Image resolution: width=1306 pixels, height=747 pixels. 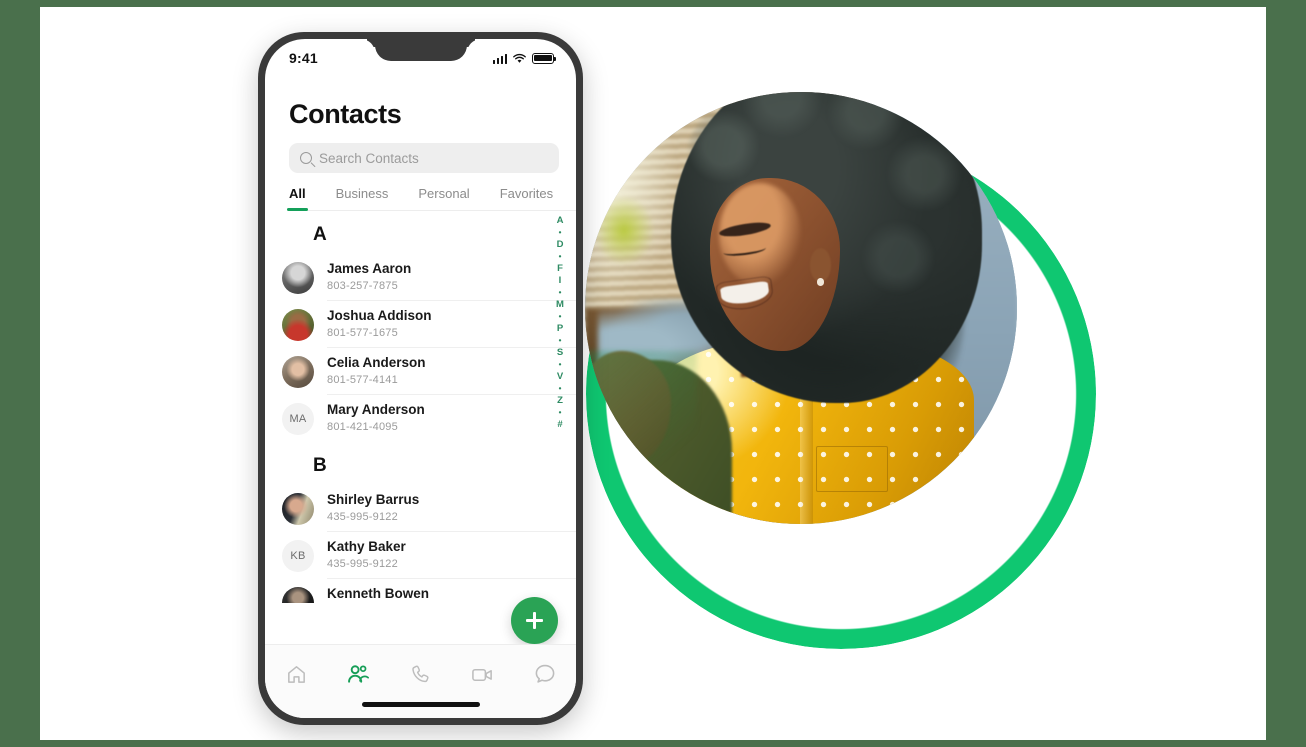 What do you see at coordinates (519, 58) in the screenshot?
I see `wifi-icon` at bounding box center [519, 58].